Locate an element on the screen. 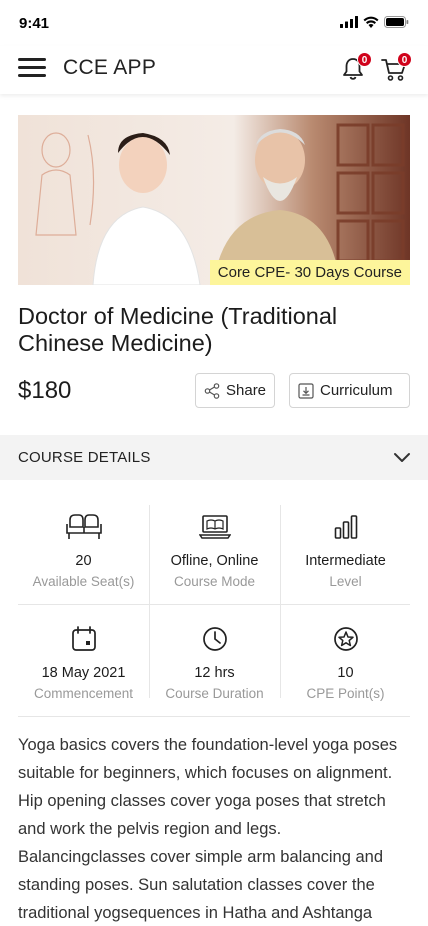  detail-value: Ofline, Online is located at coordinates (214, 561).